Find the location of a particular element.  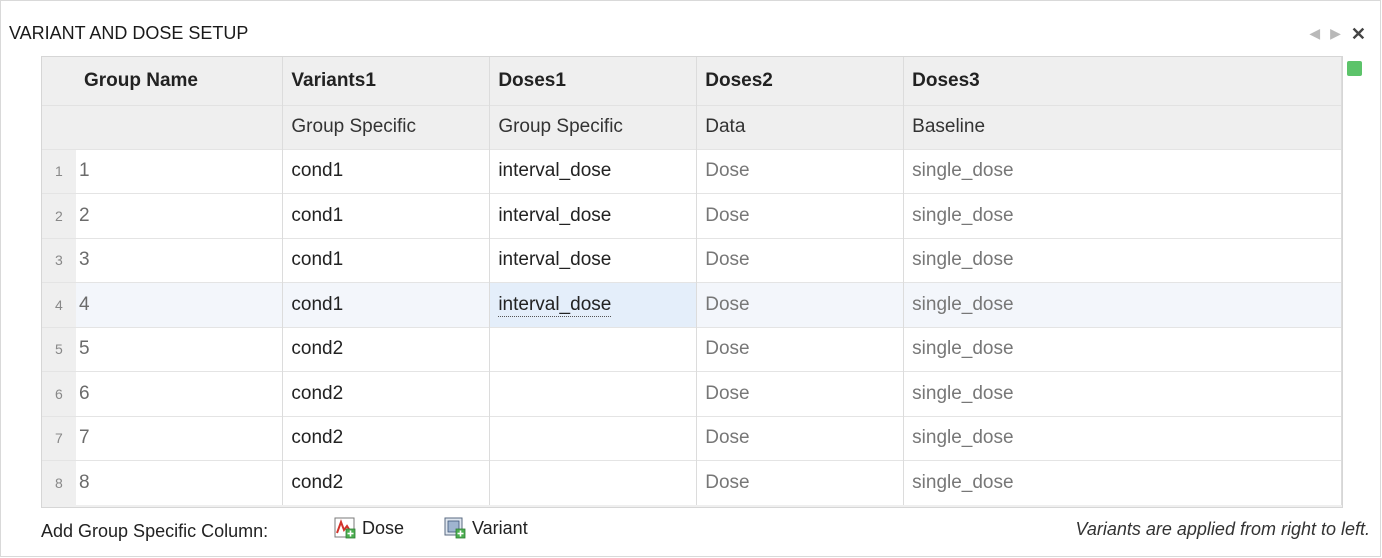

subheader-group-name is located at coordinates (179, 126).